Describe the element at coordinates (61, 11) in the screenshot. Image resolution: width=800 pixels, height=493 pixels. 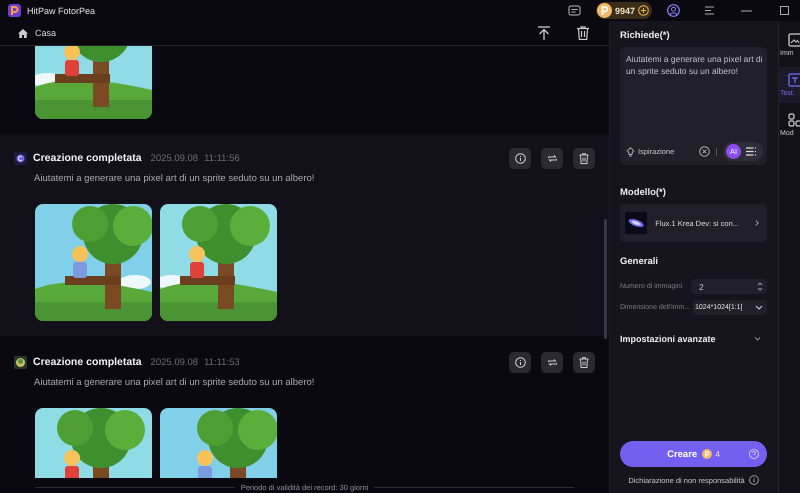
I see `app-title: HitPaw FotorPea` at that location.